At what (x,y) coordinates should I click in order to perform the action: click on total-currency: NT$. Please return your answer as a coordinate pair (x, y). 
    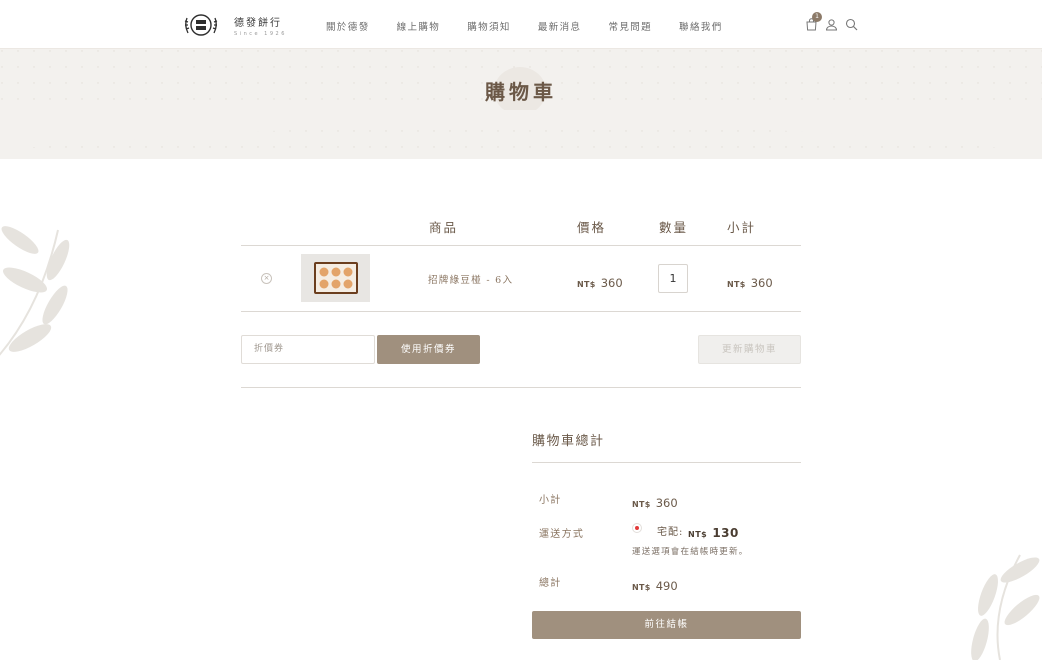
    Looking at the image, I should click on (641, 587).